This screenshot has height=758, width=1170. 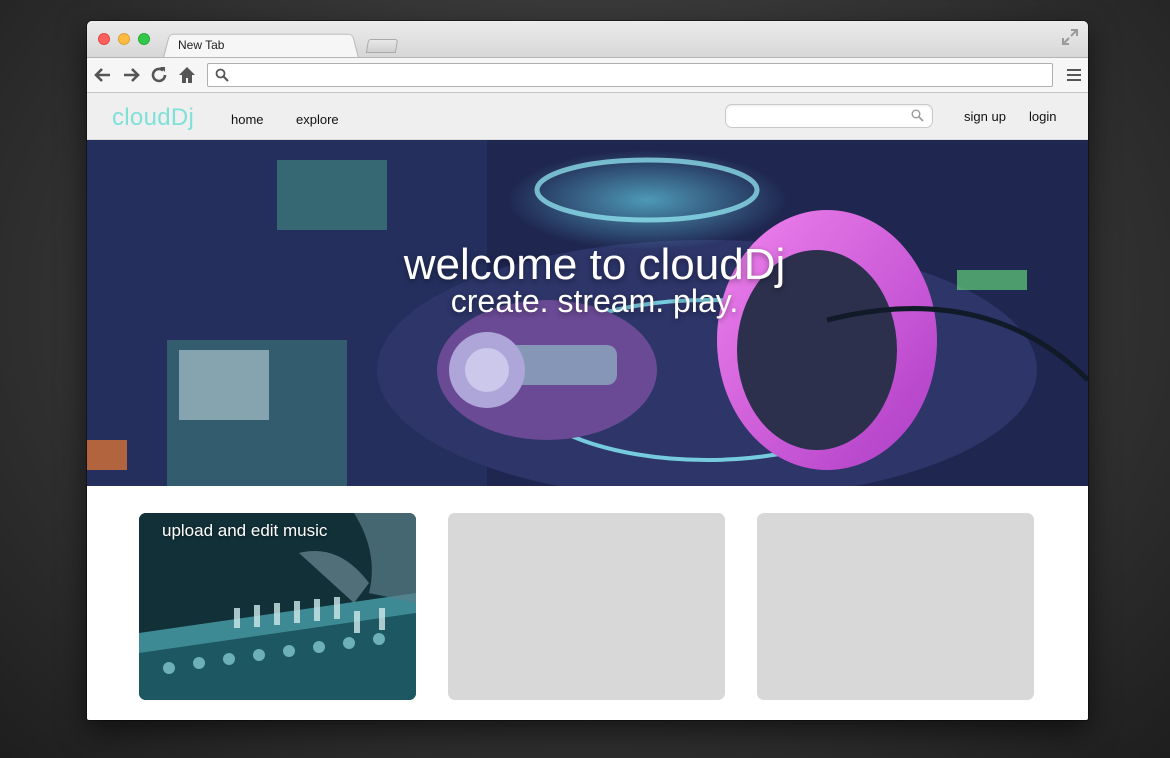 What do you see at coordinates (103, 75) in the screenshot?
I see `back-icon` at bounding box center [103, 75].